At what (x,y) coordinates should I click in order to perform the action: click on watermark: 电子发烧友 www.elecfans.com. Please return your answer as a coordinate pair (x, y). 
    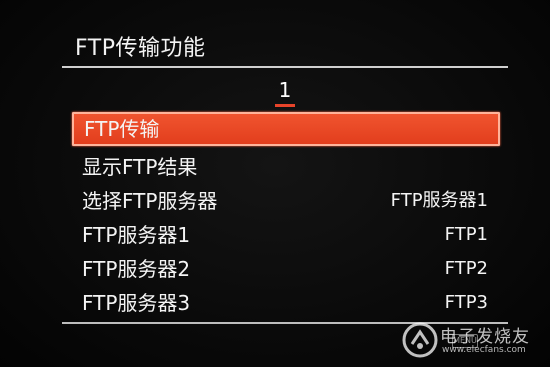
    Looking at the image, I should click on (474, 341).